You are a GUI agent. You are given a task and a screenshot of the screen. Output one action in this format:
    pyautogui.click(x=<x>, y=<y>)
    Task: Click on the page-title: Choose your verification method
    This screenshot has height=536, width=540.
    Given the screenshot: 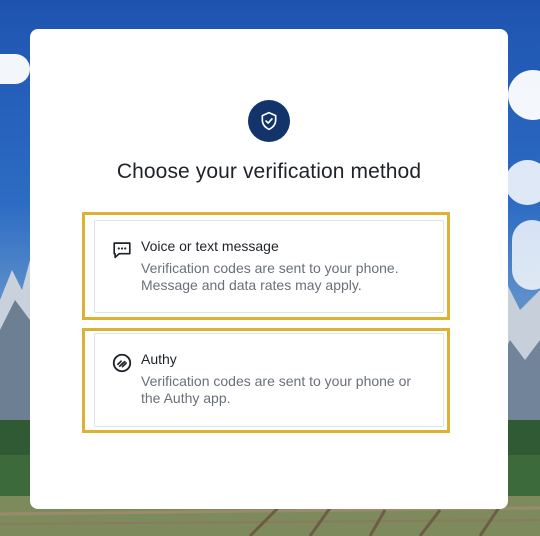 What is the action you would take?
    pyautogui.click(x=269, y=171)
    